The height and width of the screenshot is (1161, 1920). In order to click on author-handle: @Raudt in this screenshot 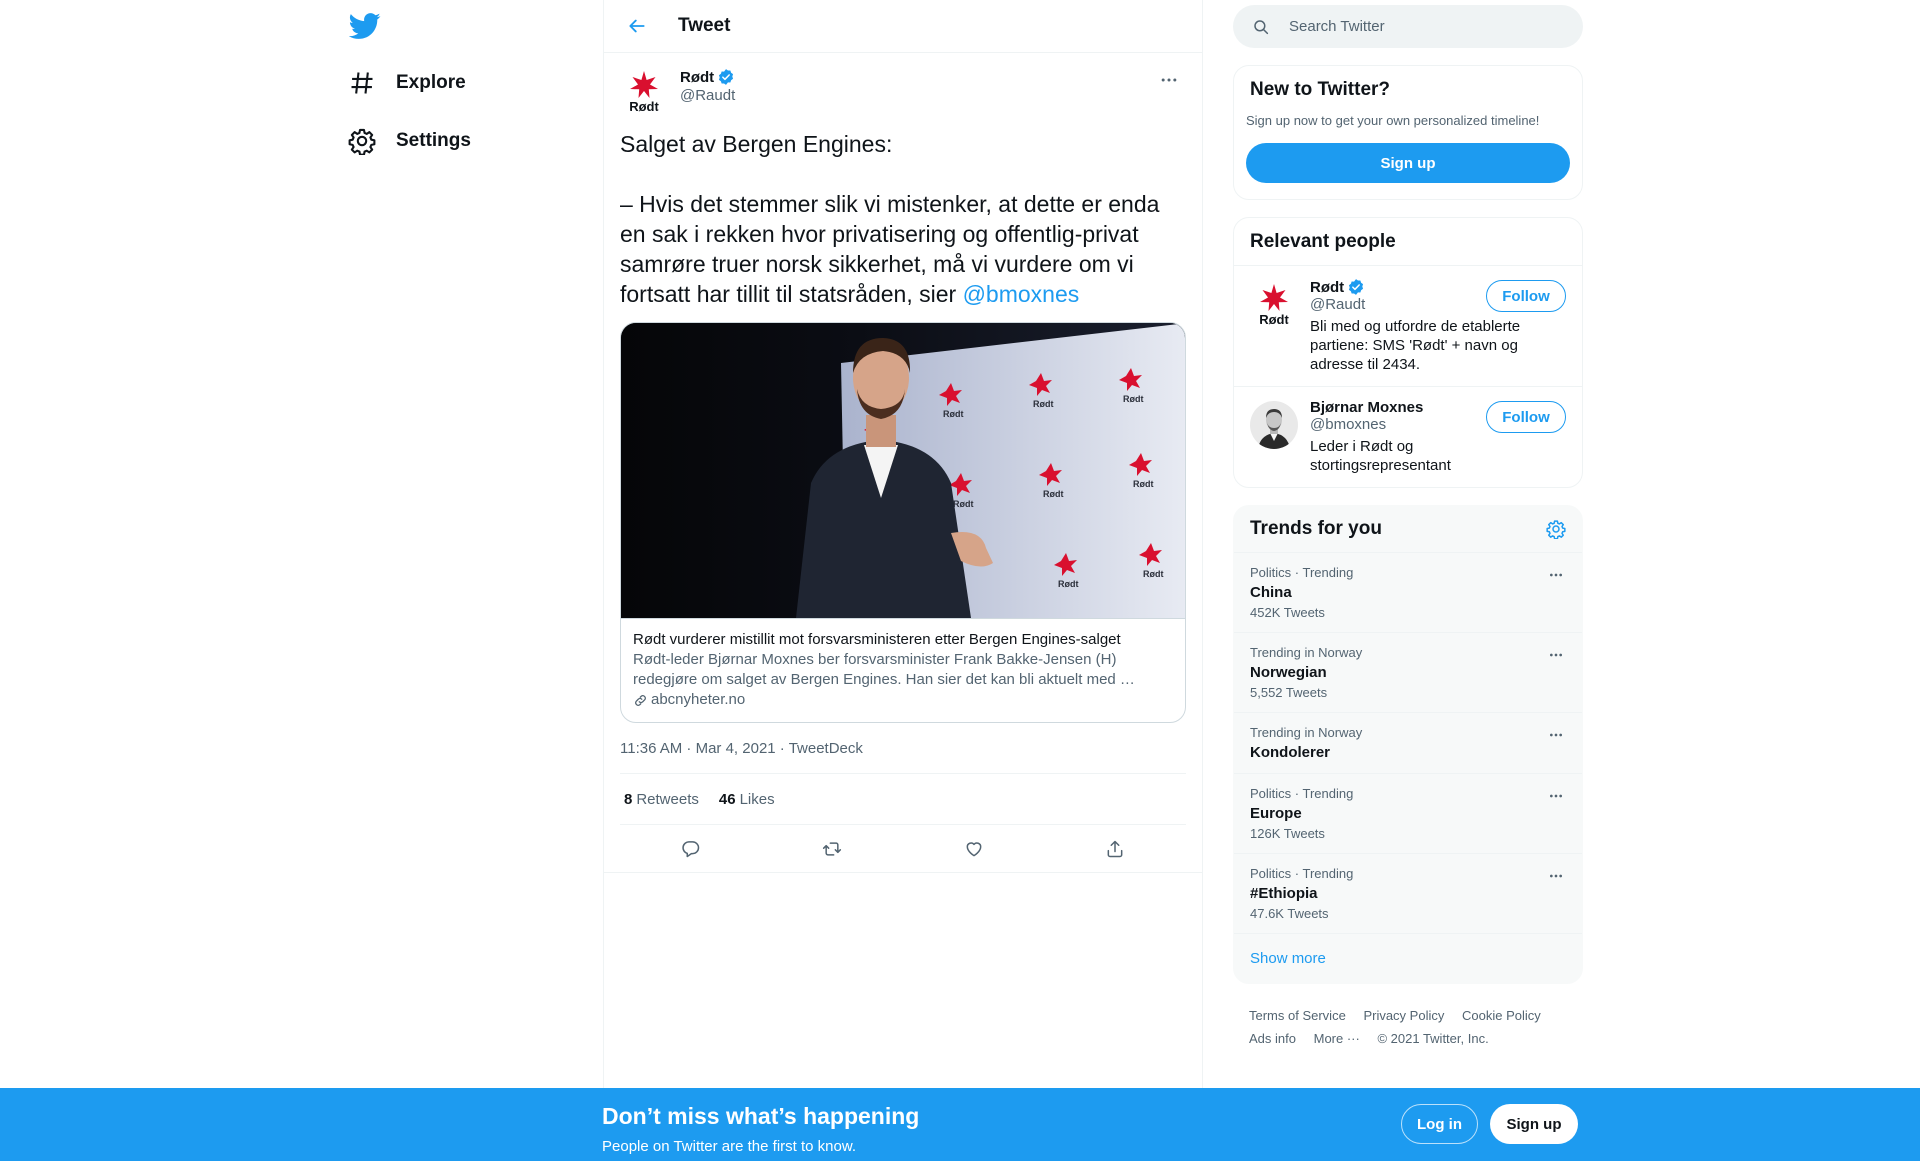, I will do `click(707, 95)`.